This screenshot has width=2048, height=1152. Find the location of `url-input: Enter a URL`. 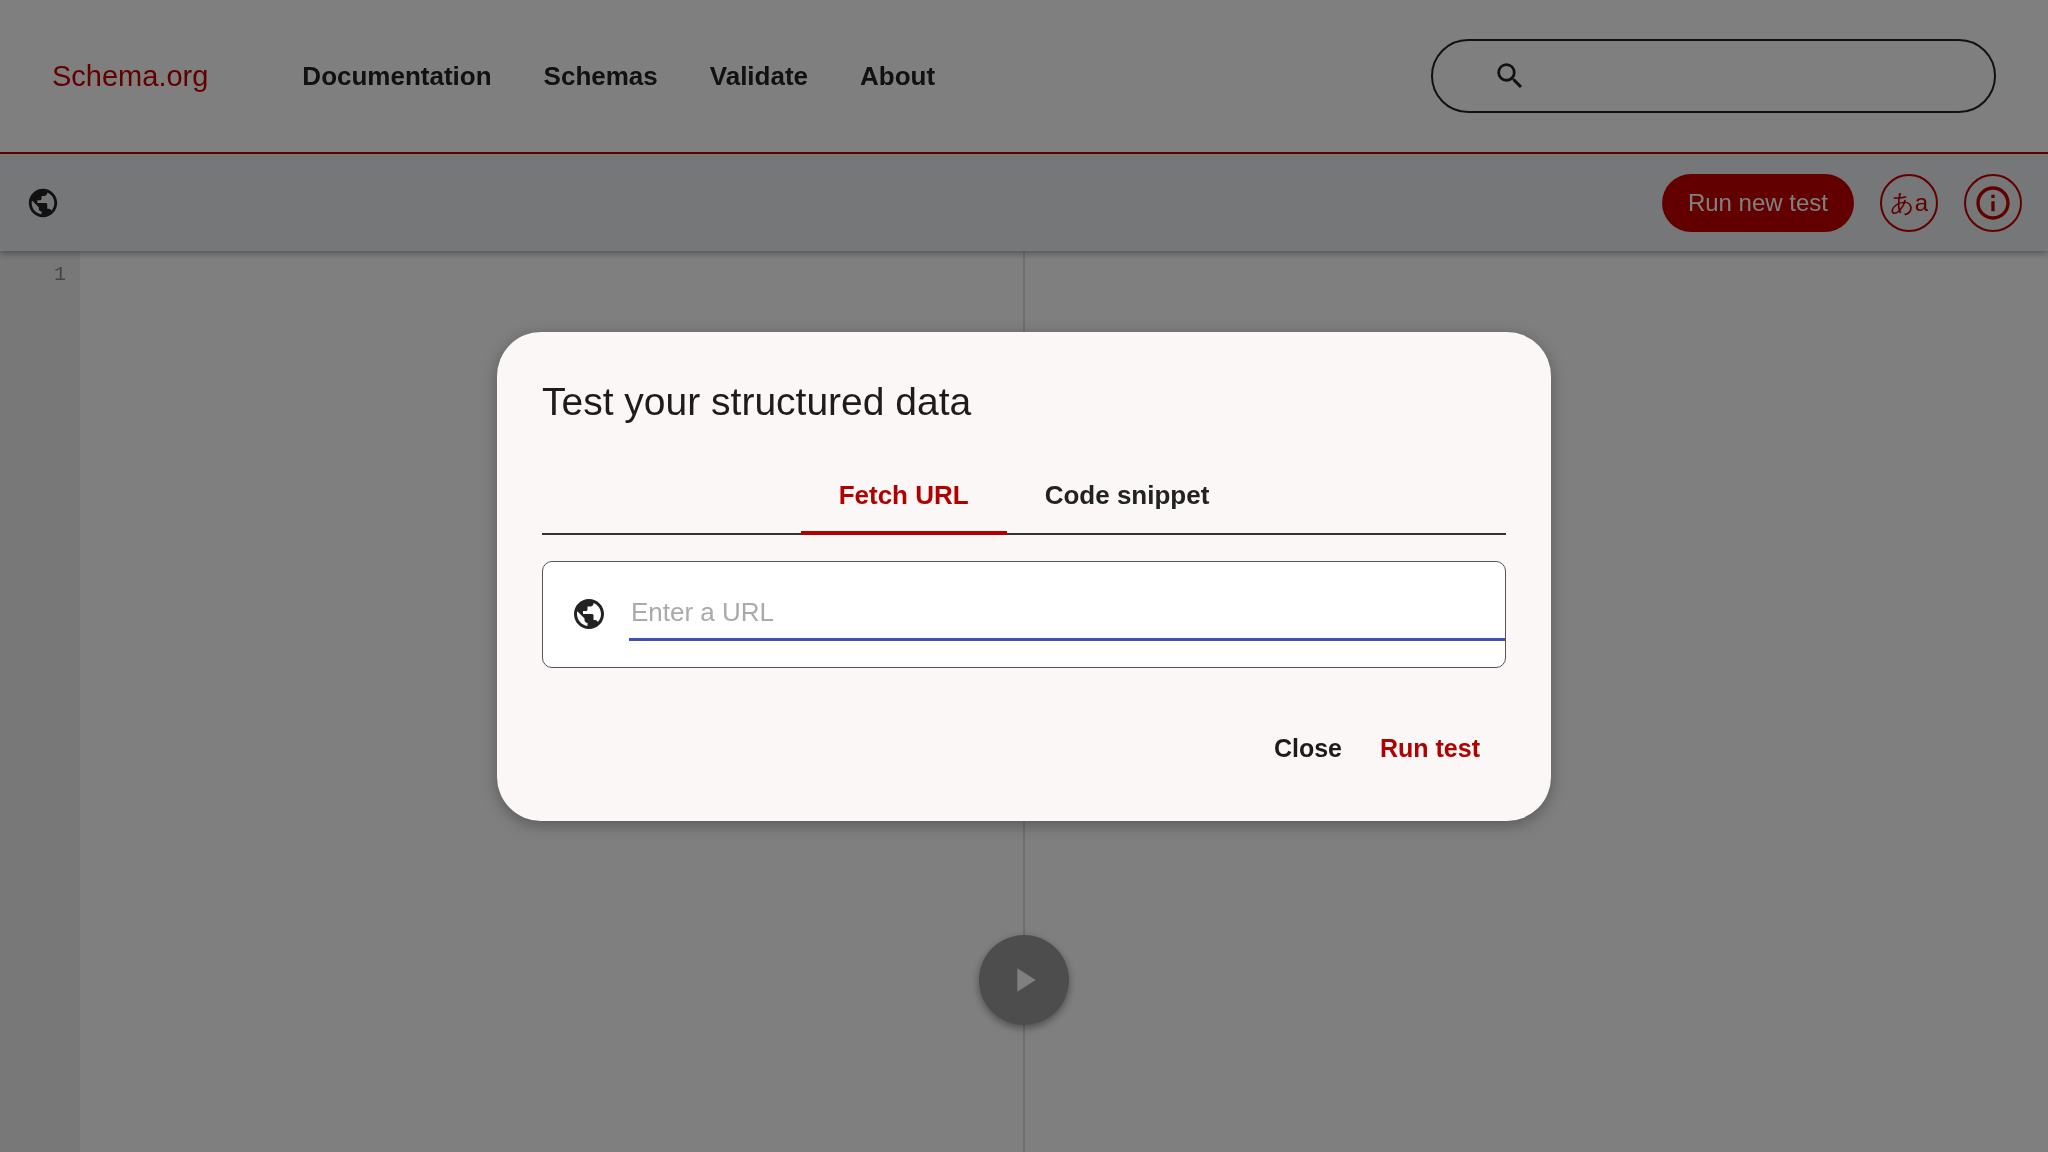

url-input: Enter a URL is located at coordinates (1067, 614).